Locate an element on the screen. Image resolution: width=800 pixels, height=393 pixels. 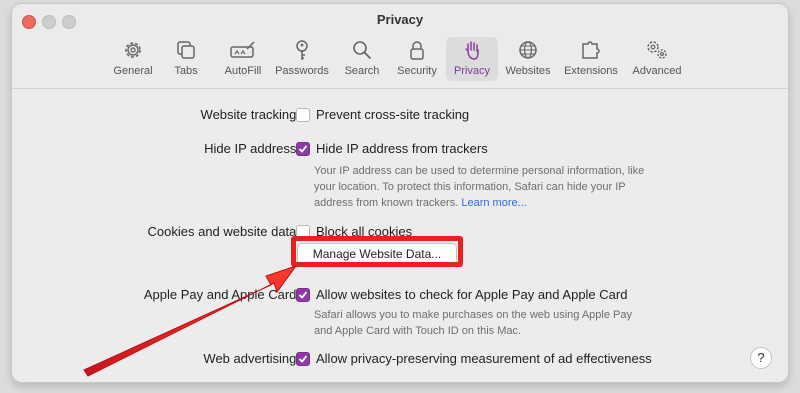
annotation-arrow is located at coordinates (190, 321).